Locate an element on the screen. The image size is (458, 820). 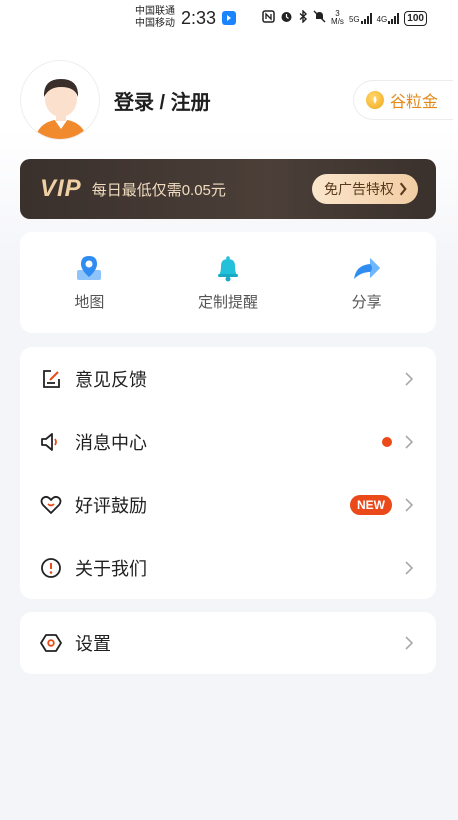
signal-4g: 4G is located at coordinates (388, 18).